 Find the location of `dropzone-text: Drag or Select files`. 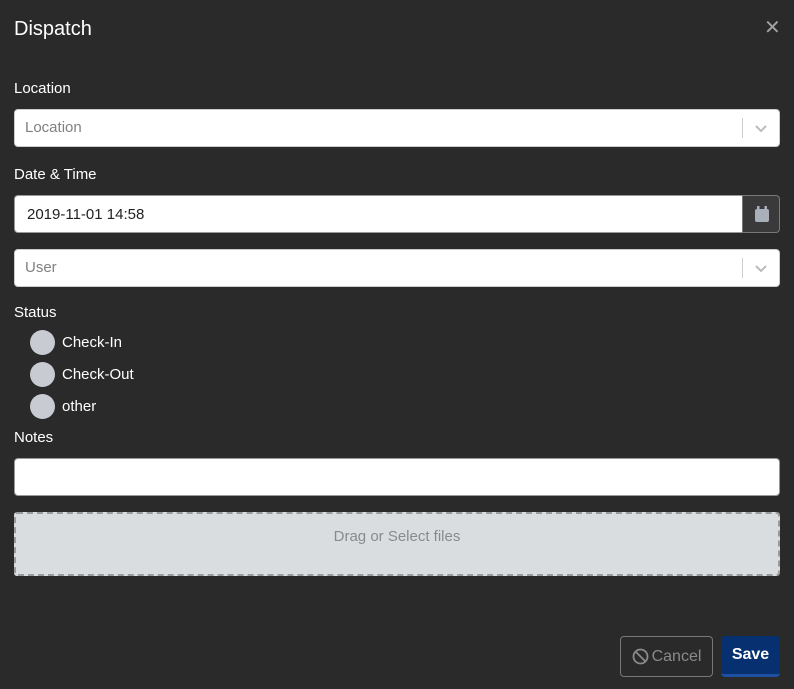

dropzone-text: Drag or Select files is located at coordinates (397, 536).